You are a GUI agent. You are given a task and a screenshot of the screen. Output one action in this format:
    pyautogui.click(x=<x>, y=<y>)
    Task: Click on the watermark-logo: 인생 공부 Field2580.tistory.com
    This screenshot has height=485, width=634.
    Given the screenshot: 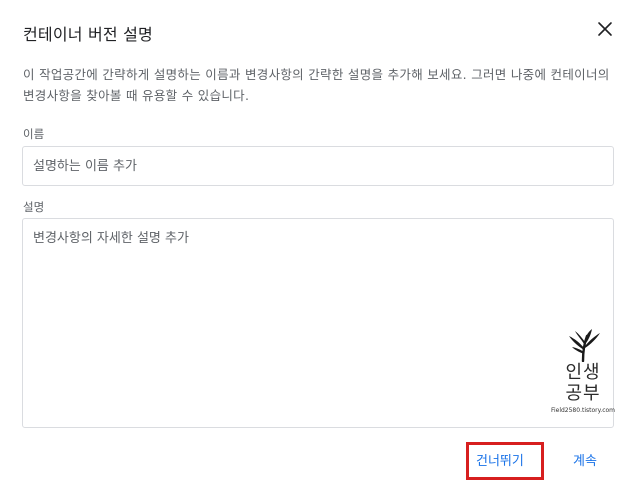 What is the action you would take?
    pyautogui.click(x=583, y=379)
    